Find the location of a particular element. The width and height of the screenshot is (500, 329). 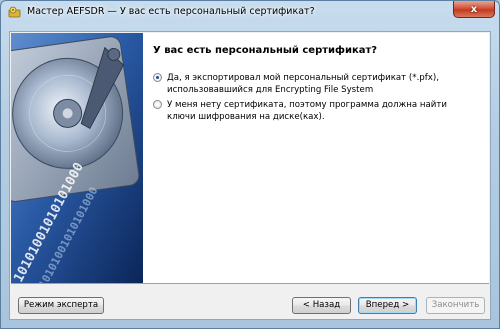

close-button: x is located at coordinates (474, 9).